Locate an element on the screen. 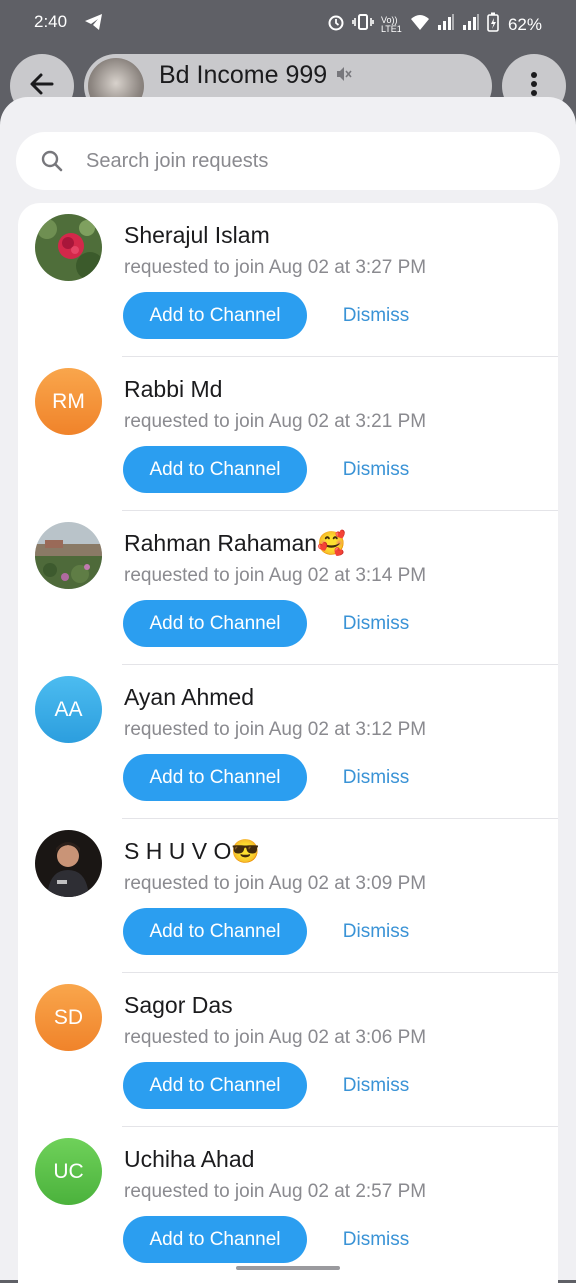 The image size is (576, 1283). network-label: Vo)) LTE1 is located at coordinates (391, 24).